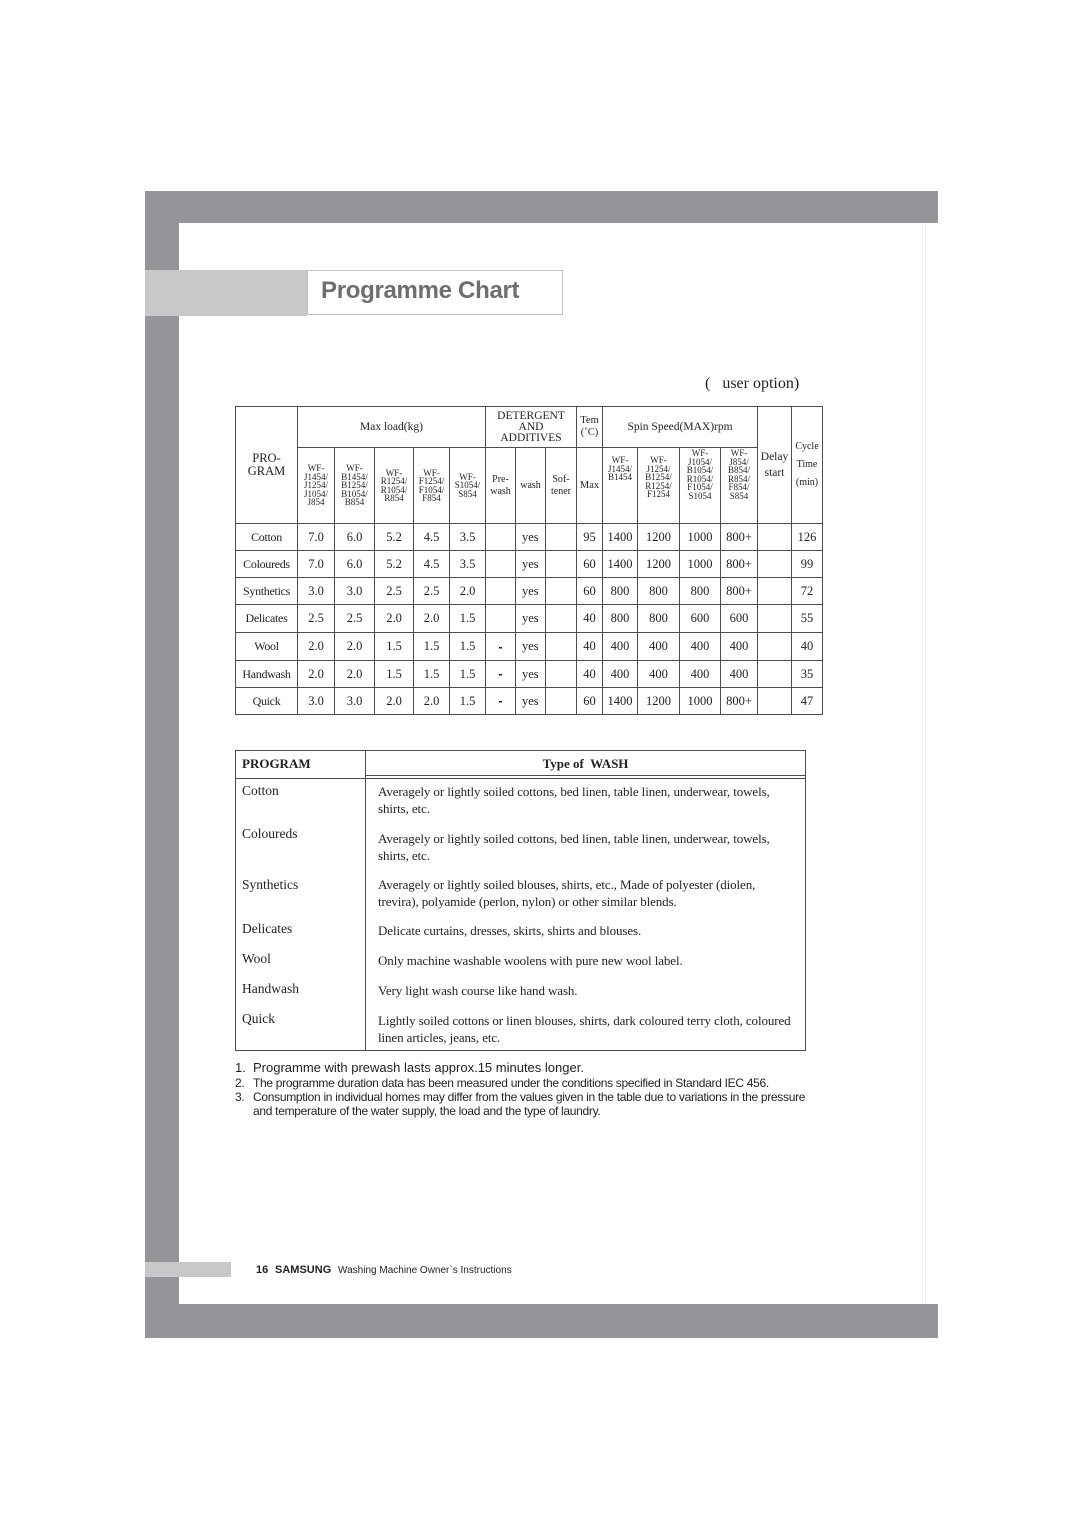 The image size is (1080, 1527). Describe the element at coordinates (807, 465) in the screenshot. I see `header-cycle-time: Cycle Time (min)` at that location.